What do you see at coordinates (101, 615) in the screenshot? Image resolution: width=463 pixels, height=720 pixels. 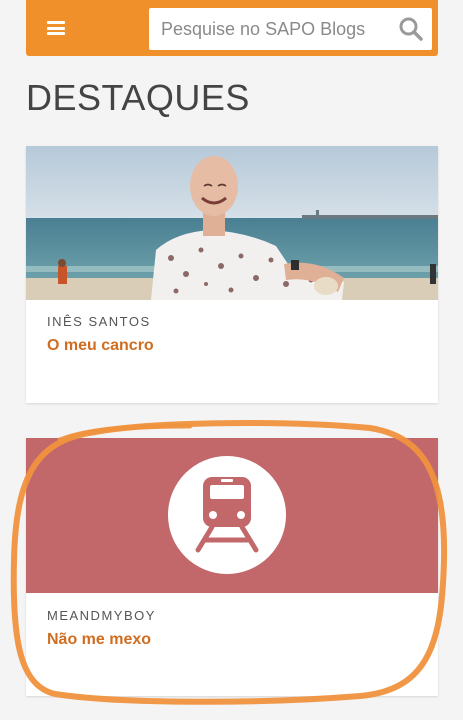 I see `card-author: MEANDMYBOY` at bounding box center [101, 615].